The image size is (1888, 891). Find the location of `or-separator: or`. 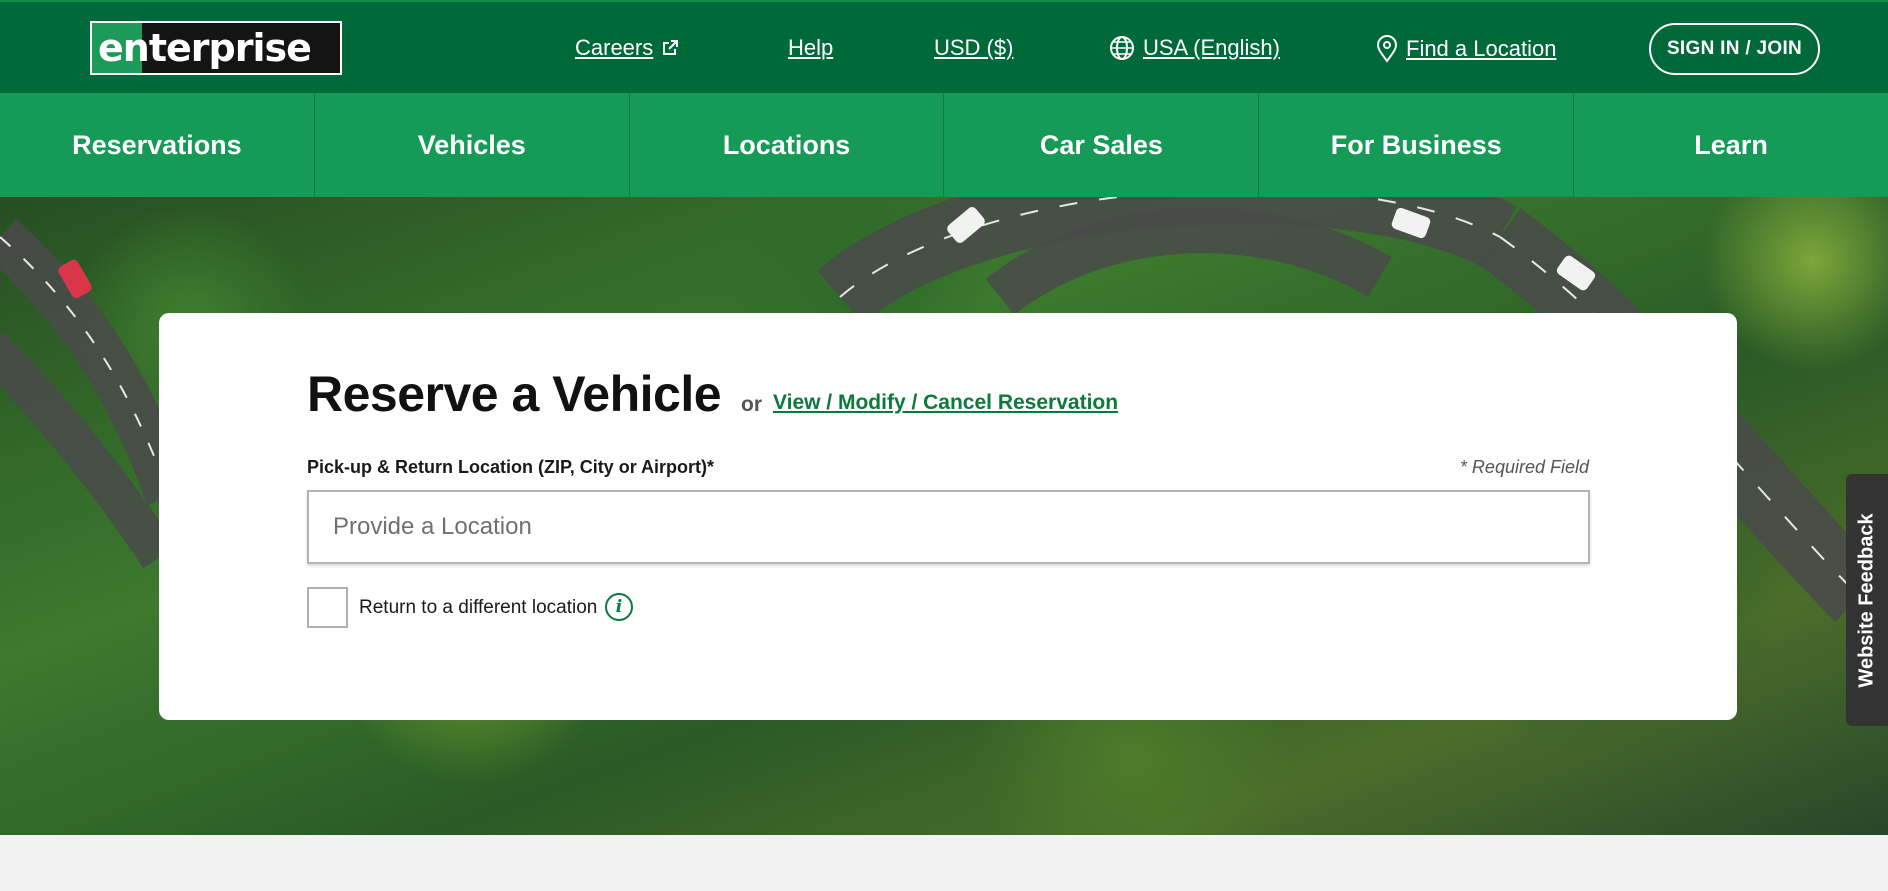

or-separator: or is located at coordinates (751, 404).